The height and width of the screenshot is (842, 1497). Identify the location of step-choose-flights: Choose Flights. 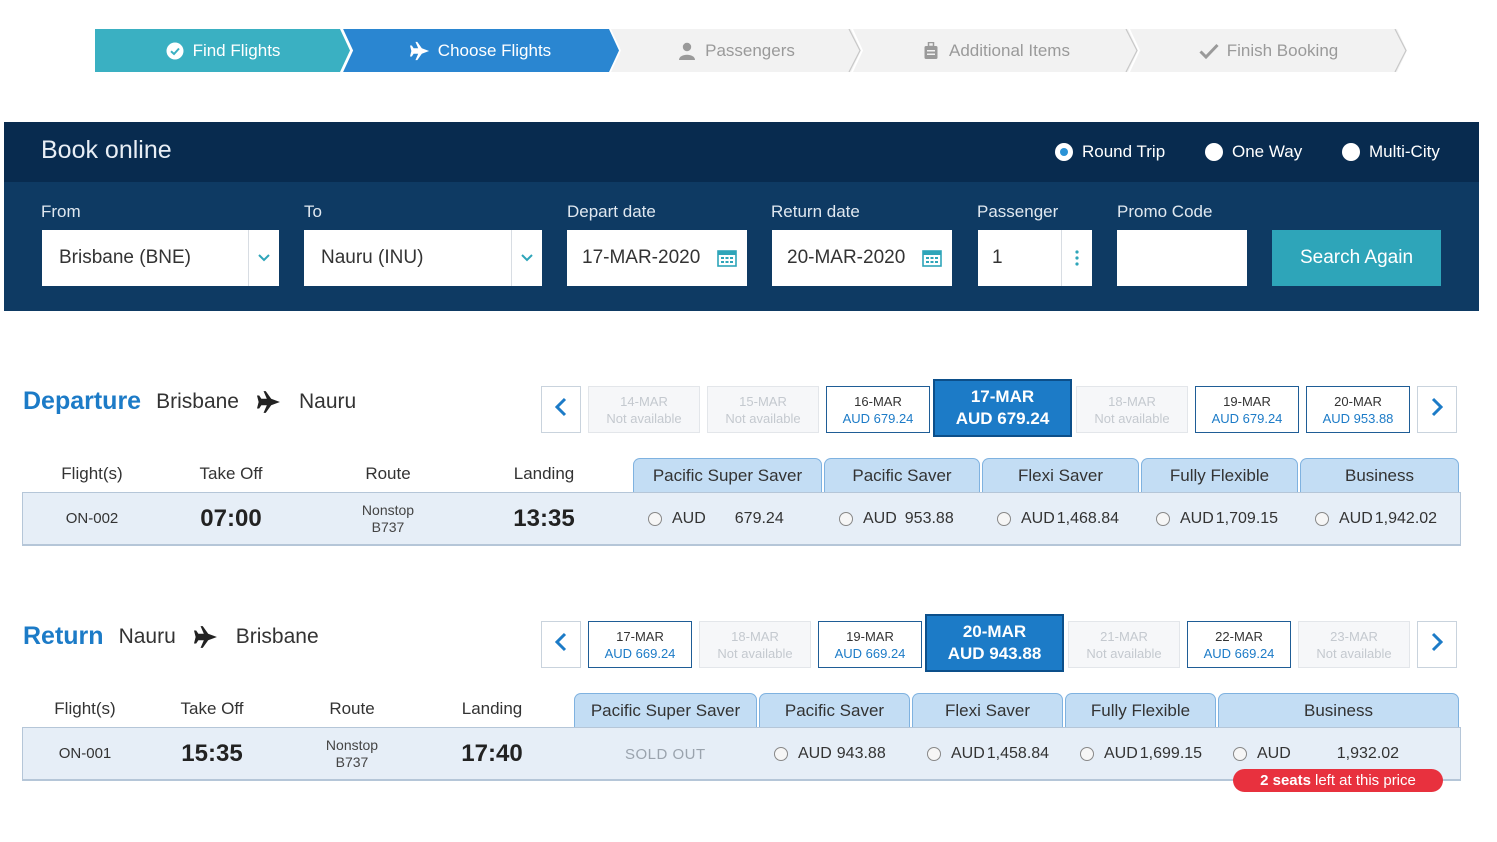
(480, 50).